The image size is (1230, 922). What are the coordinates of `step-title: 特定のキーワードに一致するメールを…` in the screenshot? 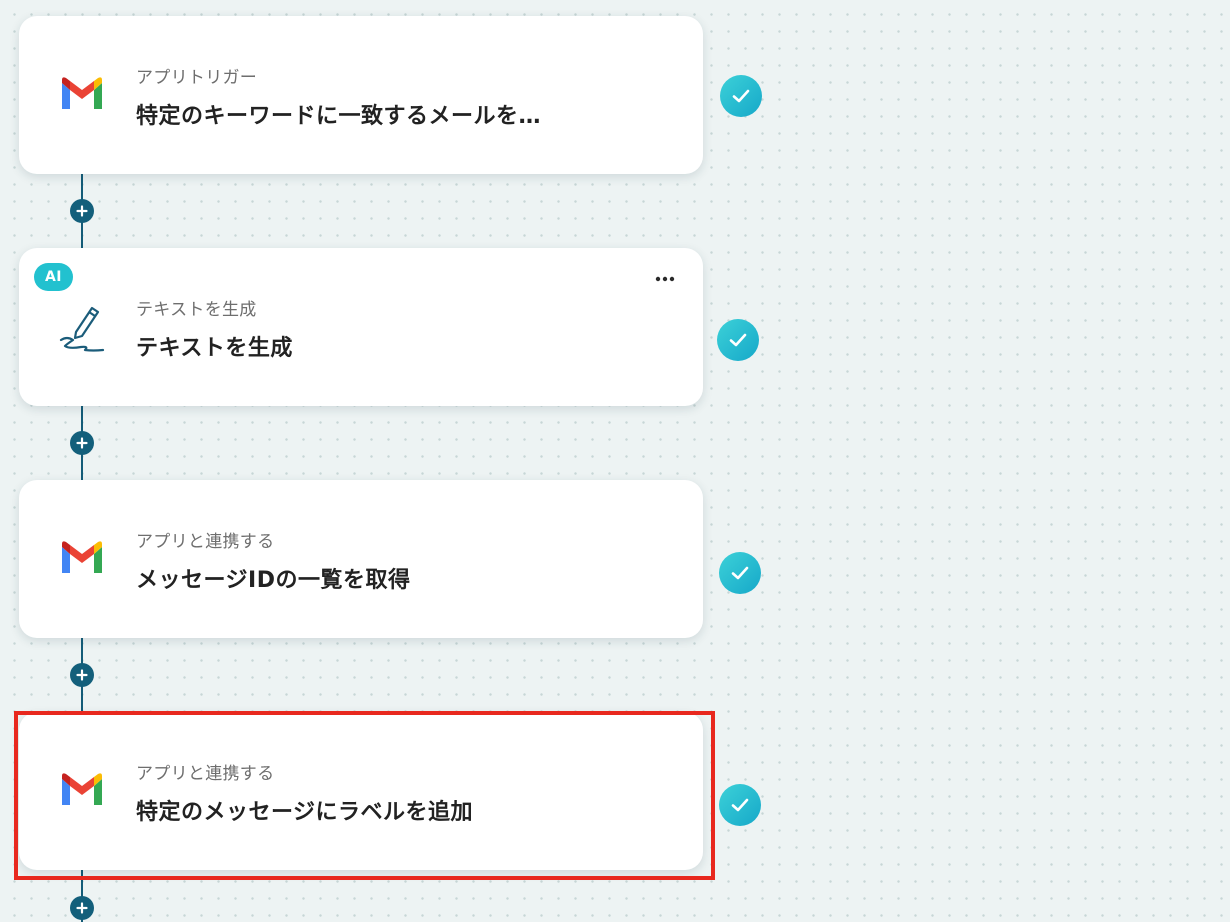 It's located at (339, 116).